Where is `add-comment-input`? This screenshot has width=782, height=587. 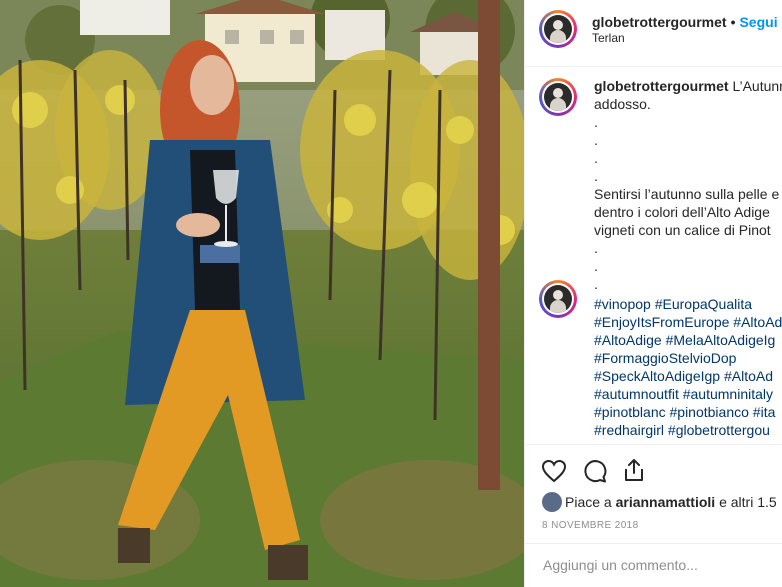
add-comment-input is located at coordinates (661, 565).